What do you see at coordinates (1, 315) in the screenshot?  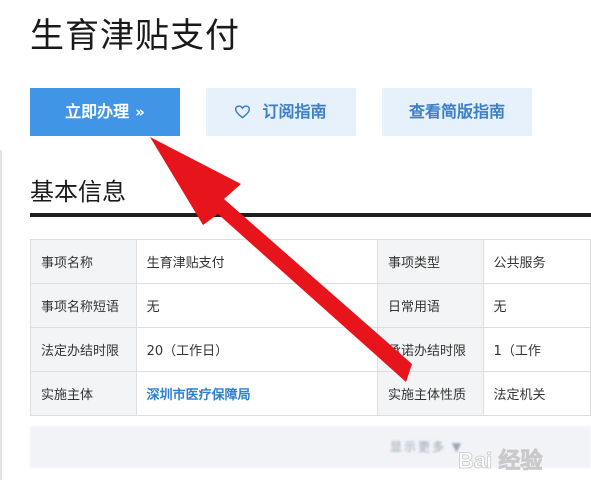 I see `left-border-rule` at bounding box center [1, 315].